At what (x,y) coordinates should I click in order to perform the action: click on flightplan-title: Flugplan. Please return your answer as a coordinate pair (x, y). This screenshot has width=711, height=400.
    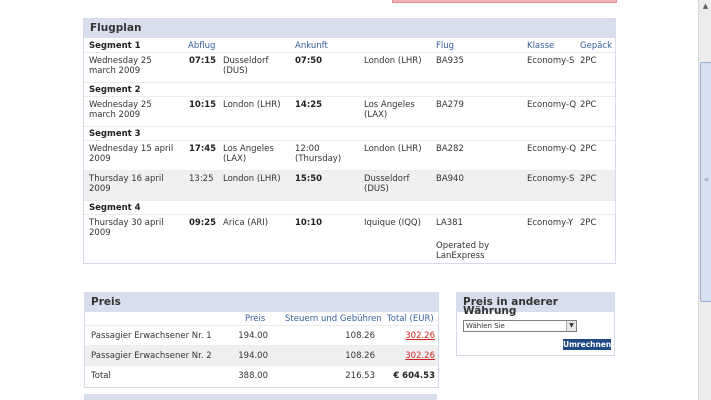
    Looking at the image, I should click on (349, 28).